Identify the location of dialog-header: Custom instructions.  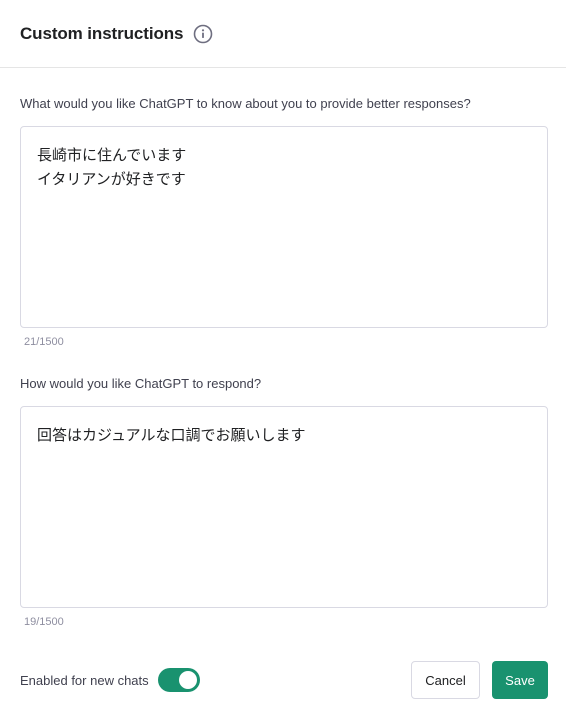
(283, 34).